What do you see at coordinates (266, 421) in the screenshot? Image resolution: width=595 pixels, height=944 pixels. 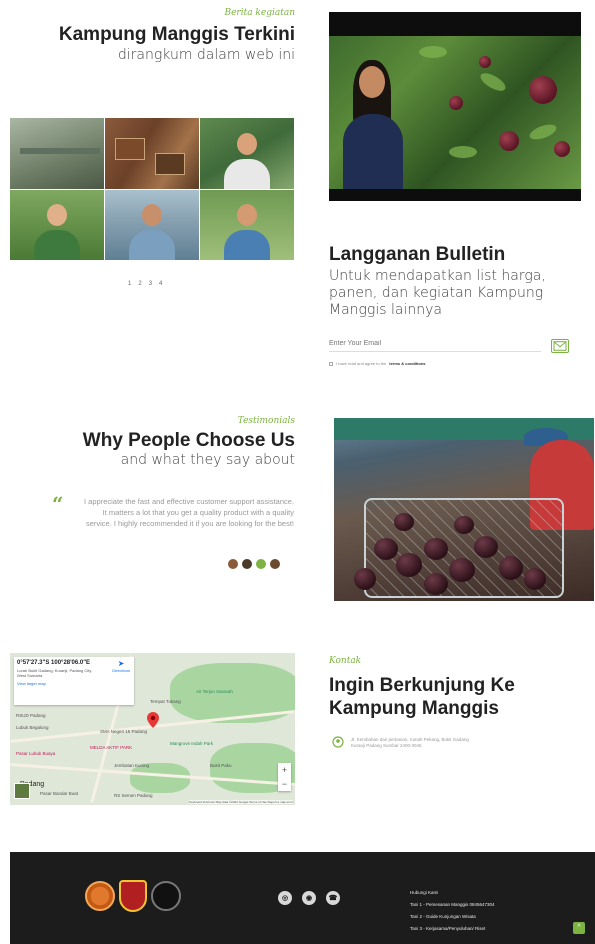 I see `testimonials-kicker: Testimonials` at bounding box center [266, 421].